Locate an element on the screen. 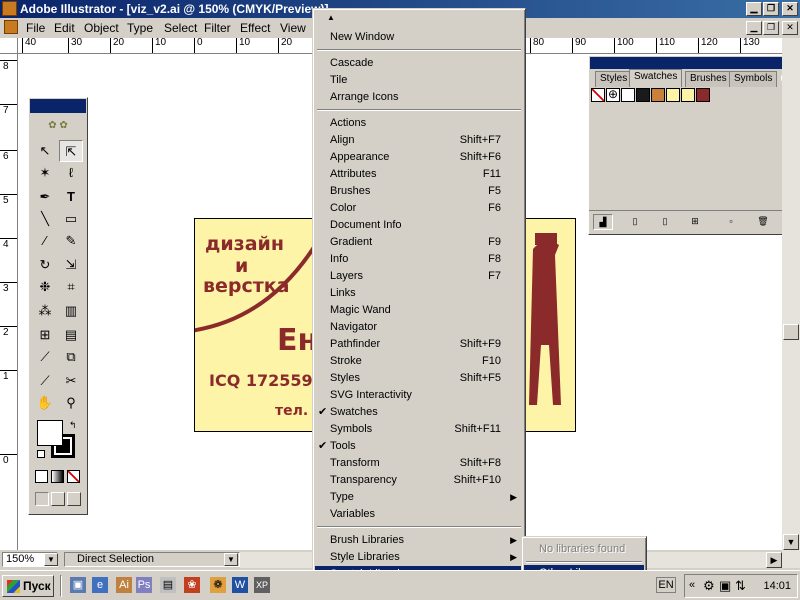 This screenshot has height=600, width=800. doc-close-button: ✕ is located at coordinates (790, 28).